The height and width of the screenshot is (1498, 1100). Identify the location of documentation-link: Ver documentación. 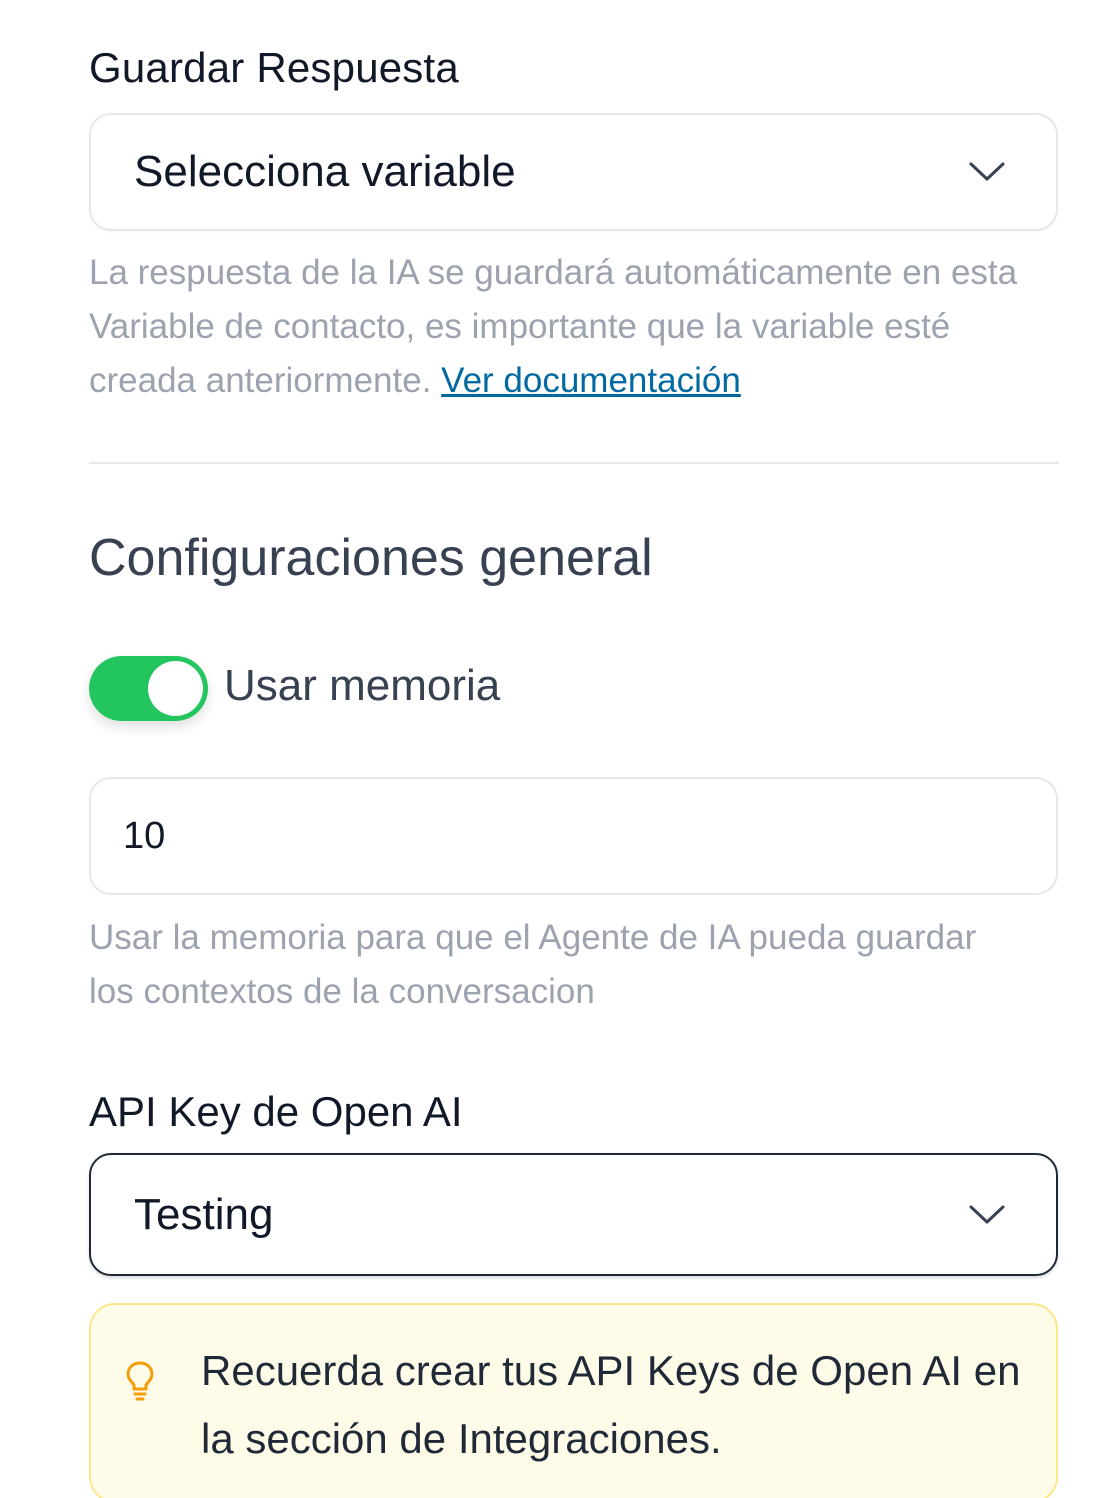
(591, 380).